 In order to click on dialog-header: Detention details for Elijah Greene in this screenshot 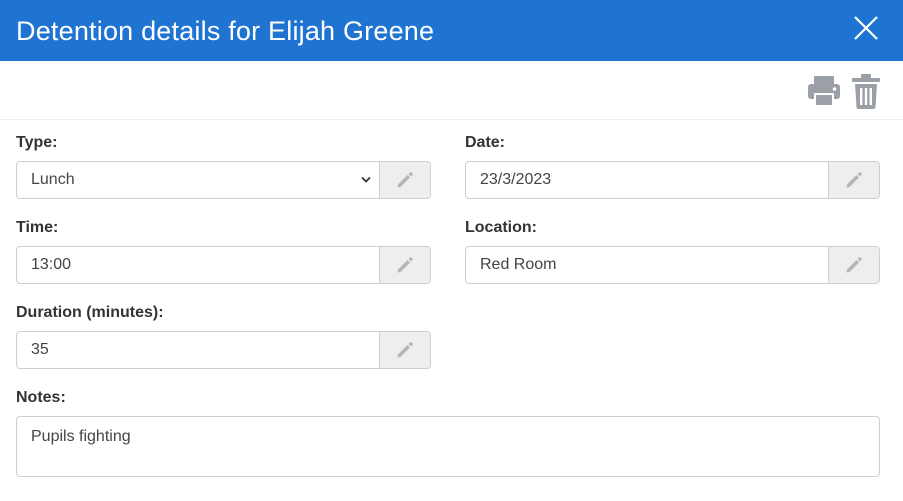, I will do `click(451, 30)`.